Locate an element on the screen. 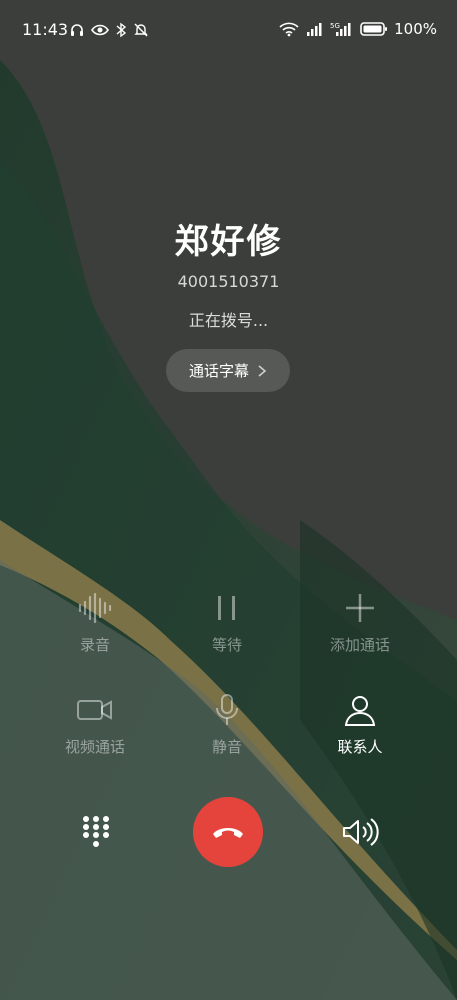  headset-icon is located at coordinates (77, 30).